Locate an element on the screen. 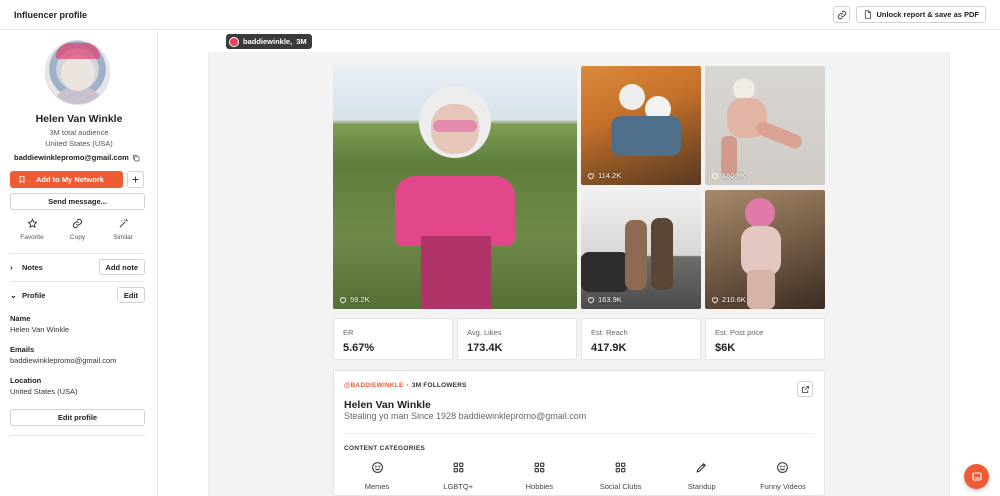 This screenshot has height=496, width=1000. pen-icon is located at coordinates (701, 467).